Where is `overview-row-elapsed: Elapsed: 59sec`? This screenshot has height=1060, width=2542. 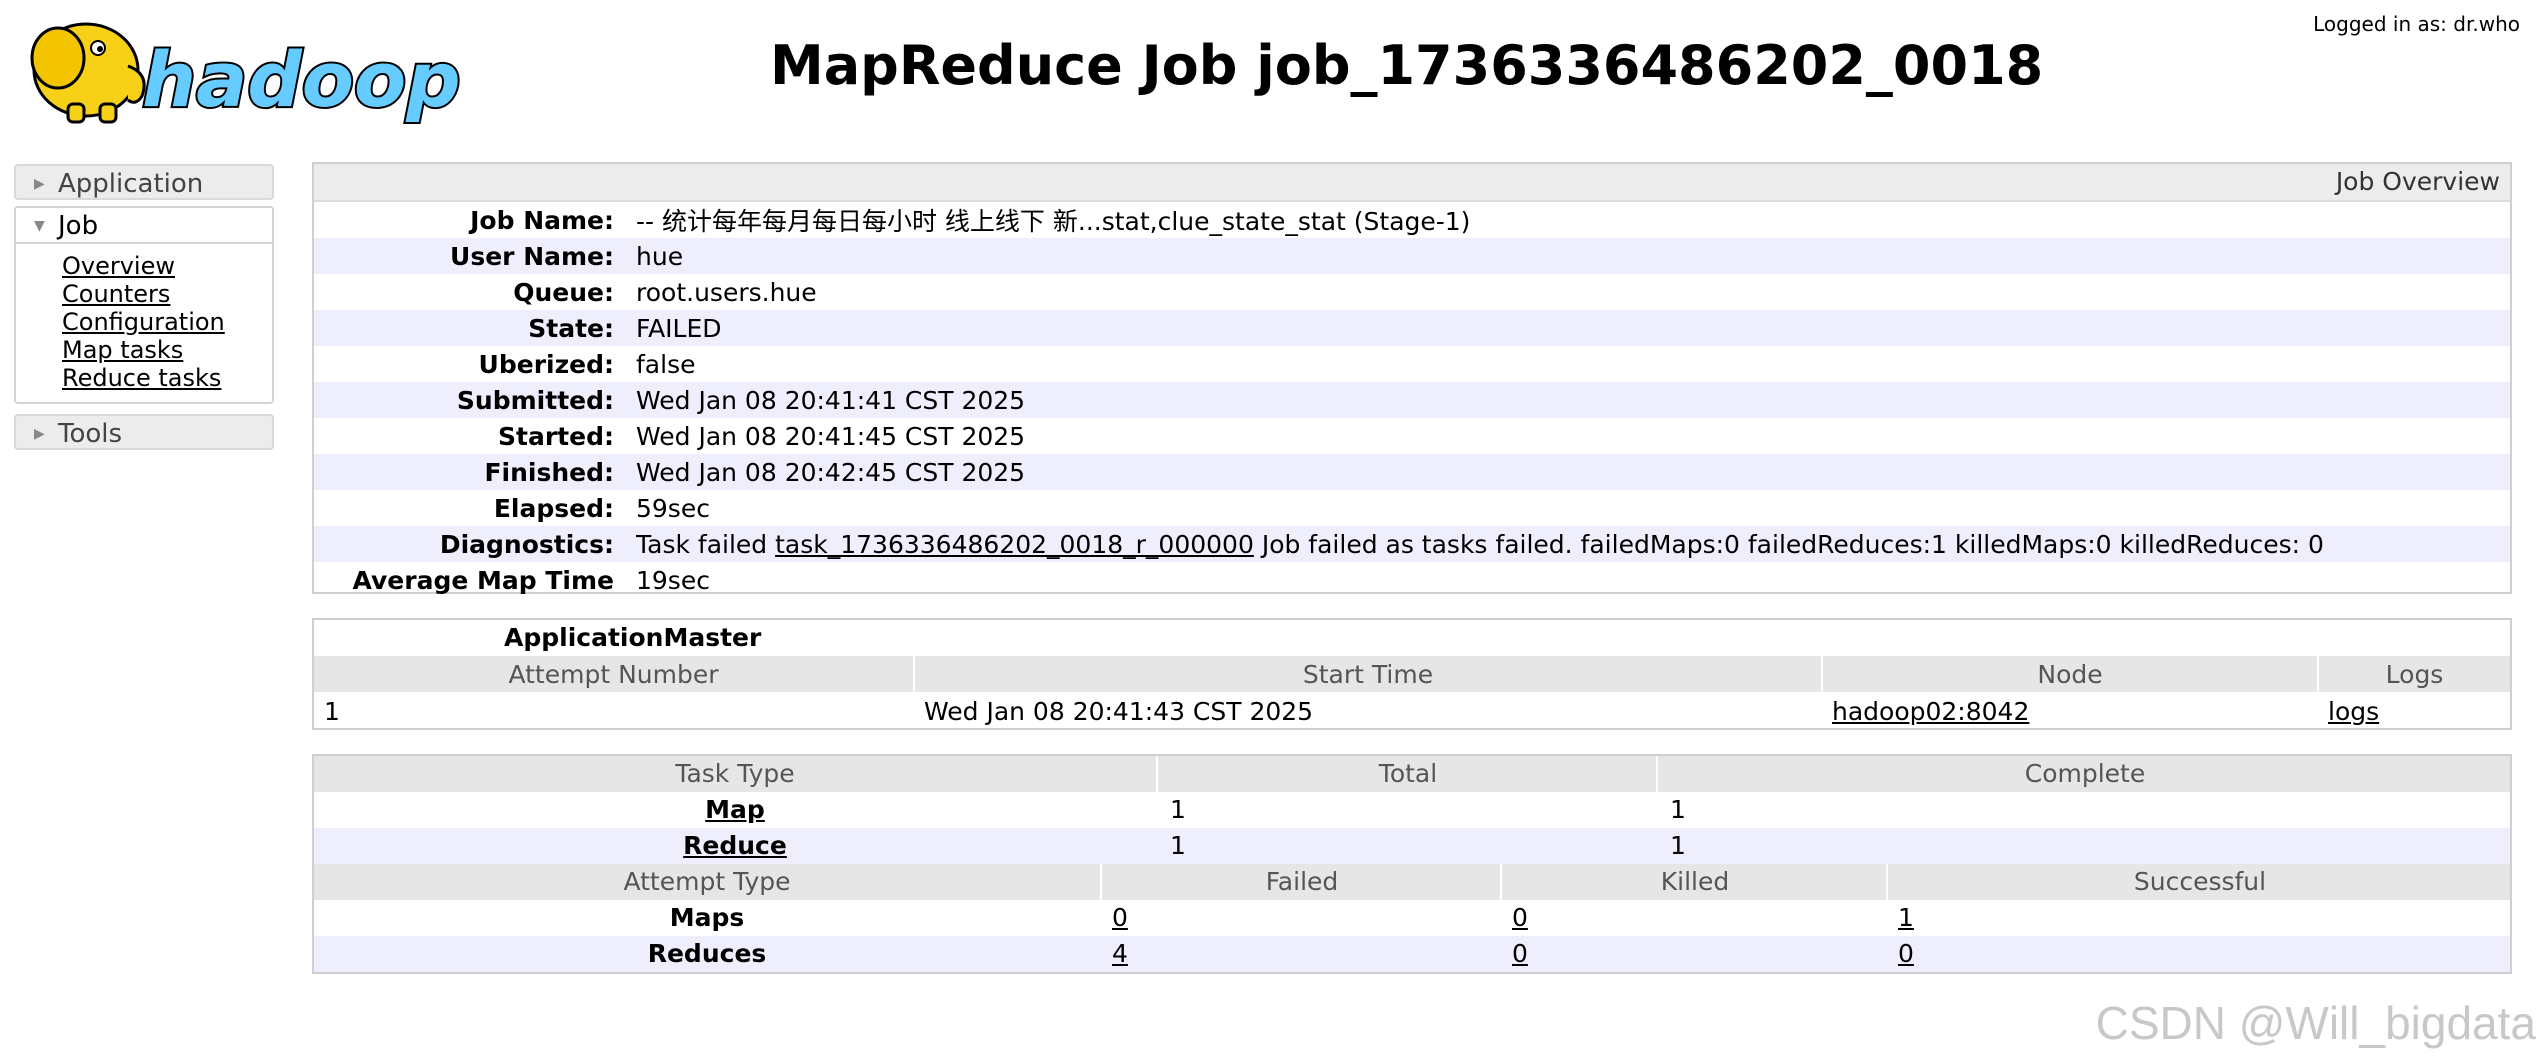
overview-row-elapsed: Elapsed: 59sec is located at coordinates (1412, 508).